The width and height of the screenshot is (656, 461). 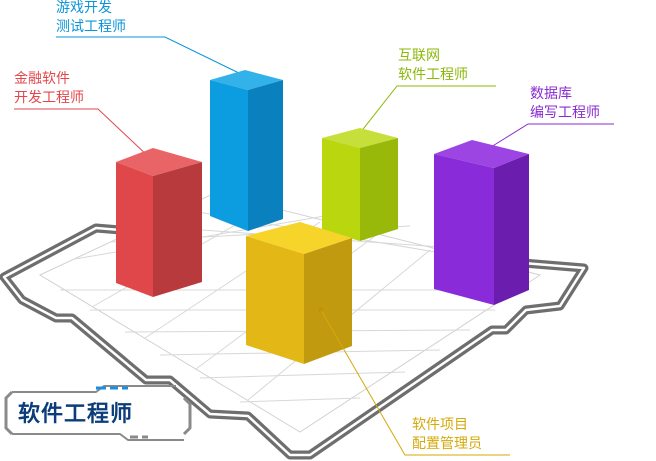 I want to click on label-game: 游戏开发 测试工程师, so click(x=91, y=18).